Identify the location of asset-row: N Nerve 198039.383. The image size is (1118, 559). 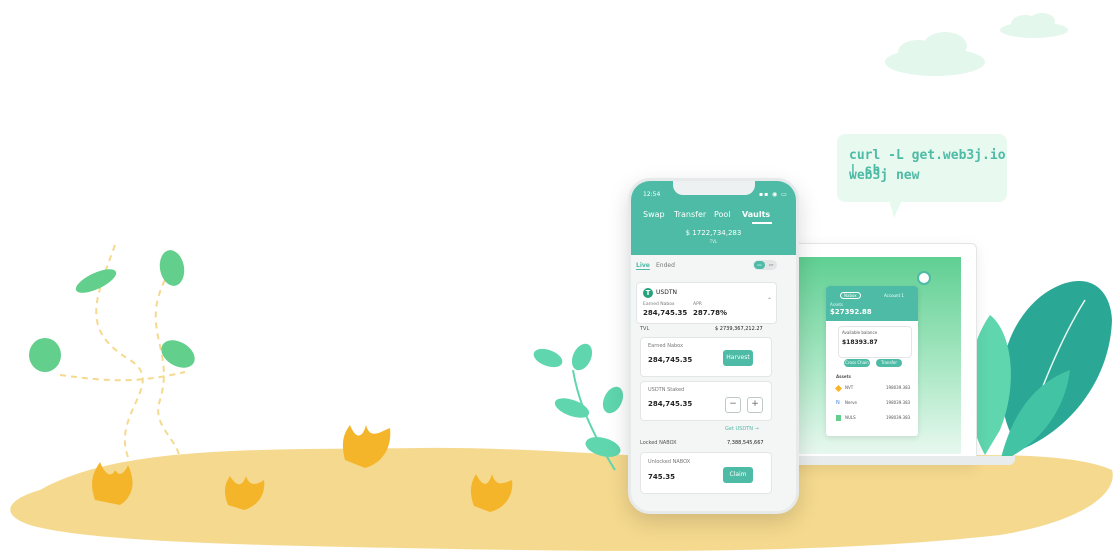
(875, 404).